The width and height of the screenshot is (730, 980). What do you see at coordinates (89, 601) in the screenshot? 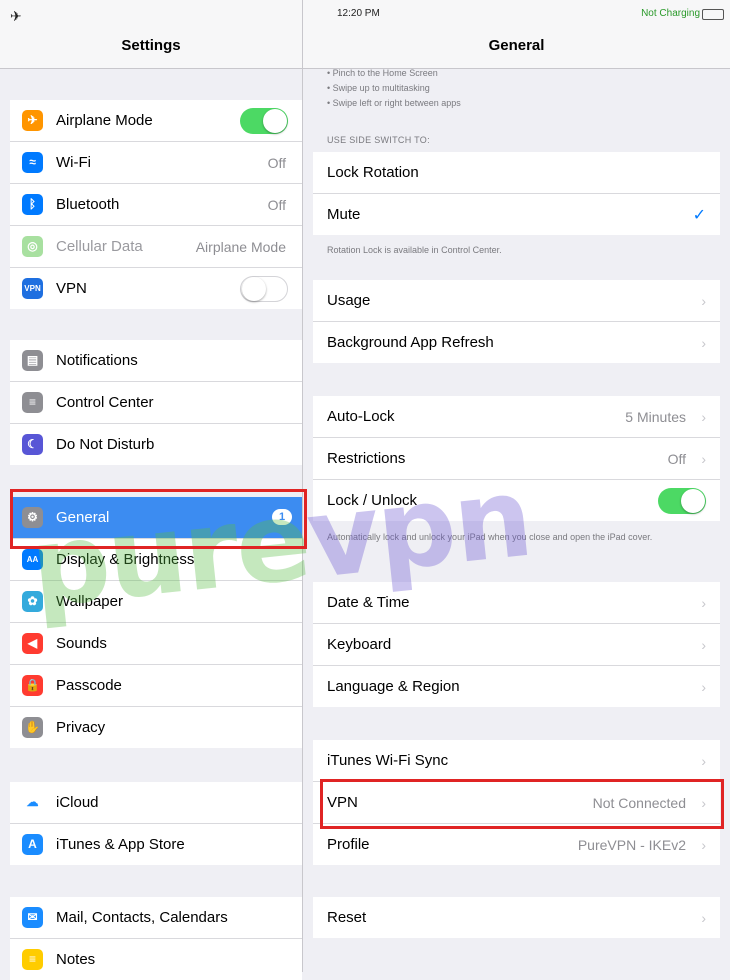
I see `sidebar-item-label: Wallpaper` at bounding box center [89, 601].